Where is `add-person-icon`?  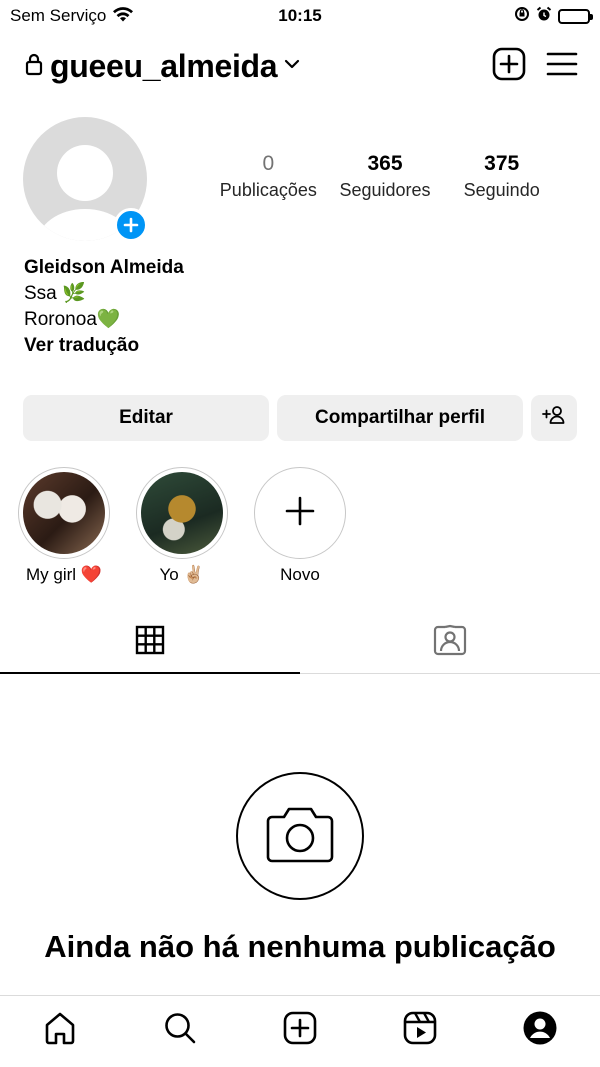 add-person-icon is located at coordinates (554, 418).